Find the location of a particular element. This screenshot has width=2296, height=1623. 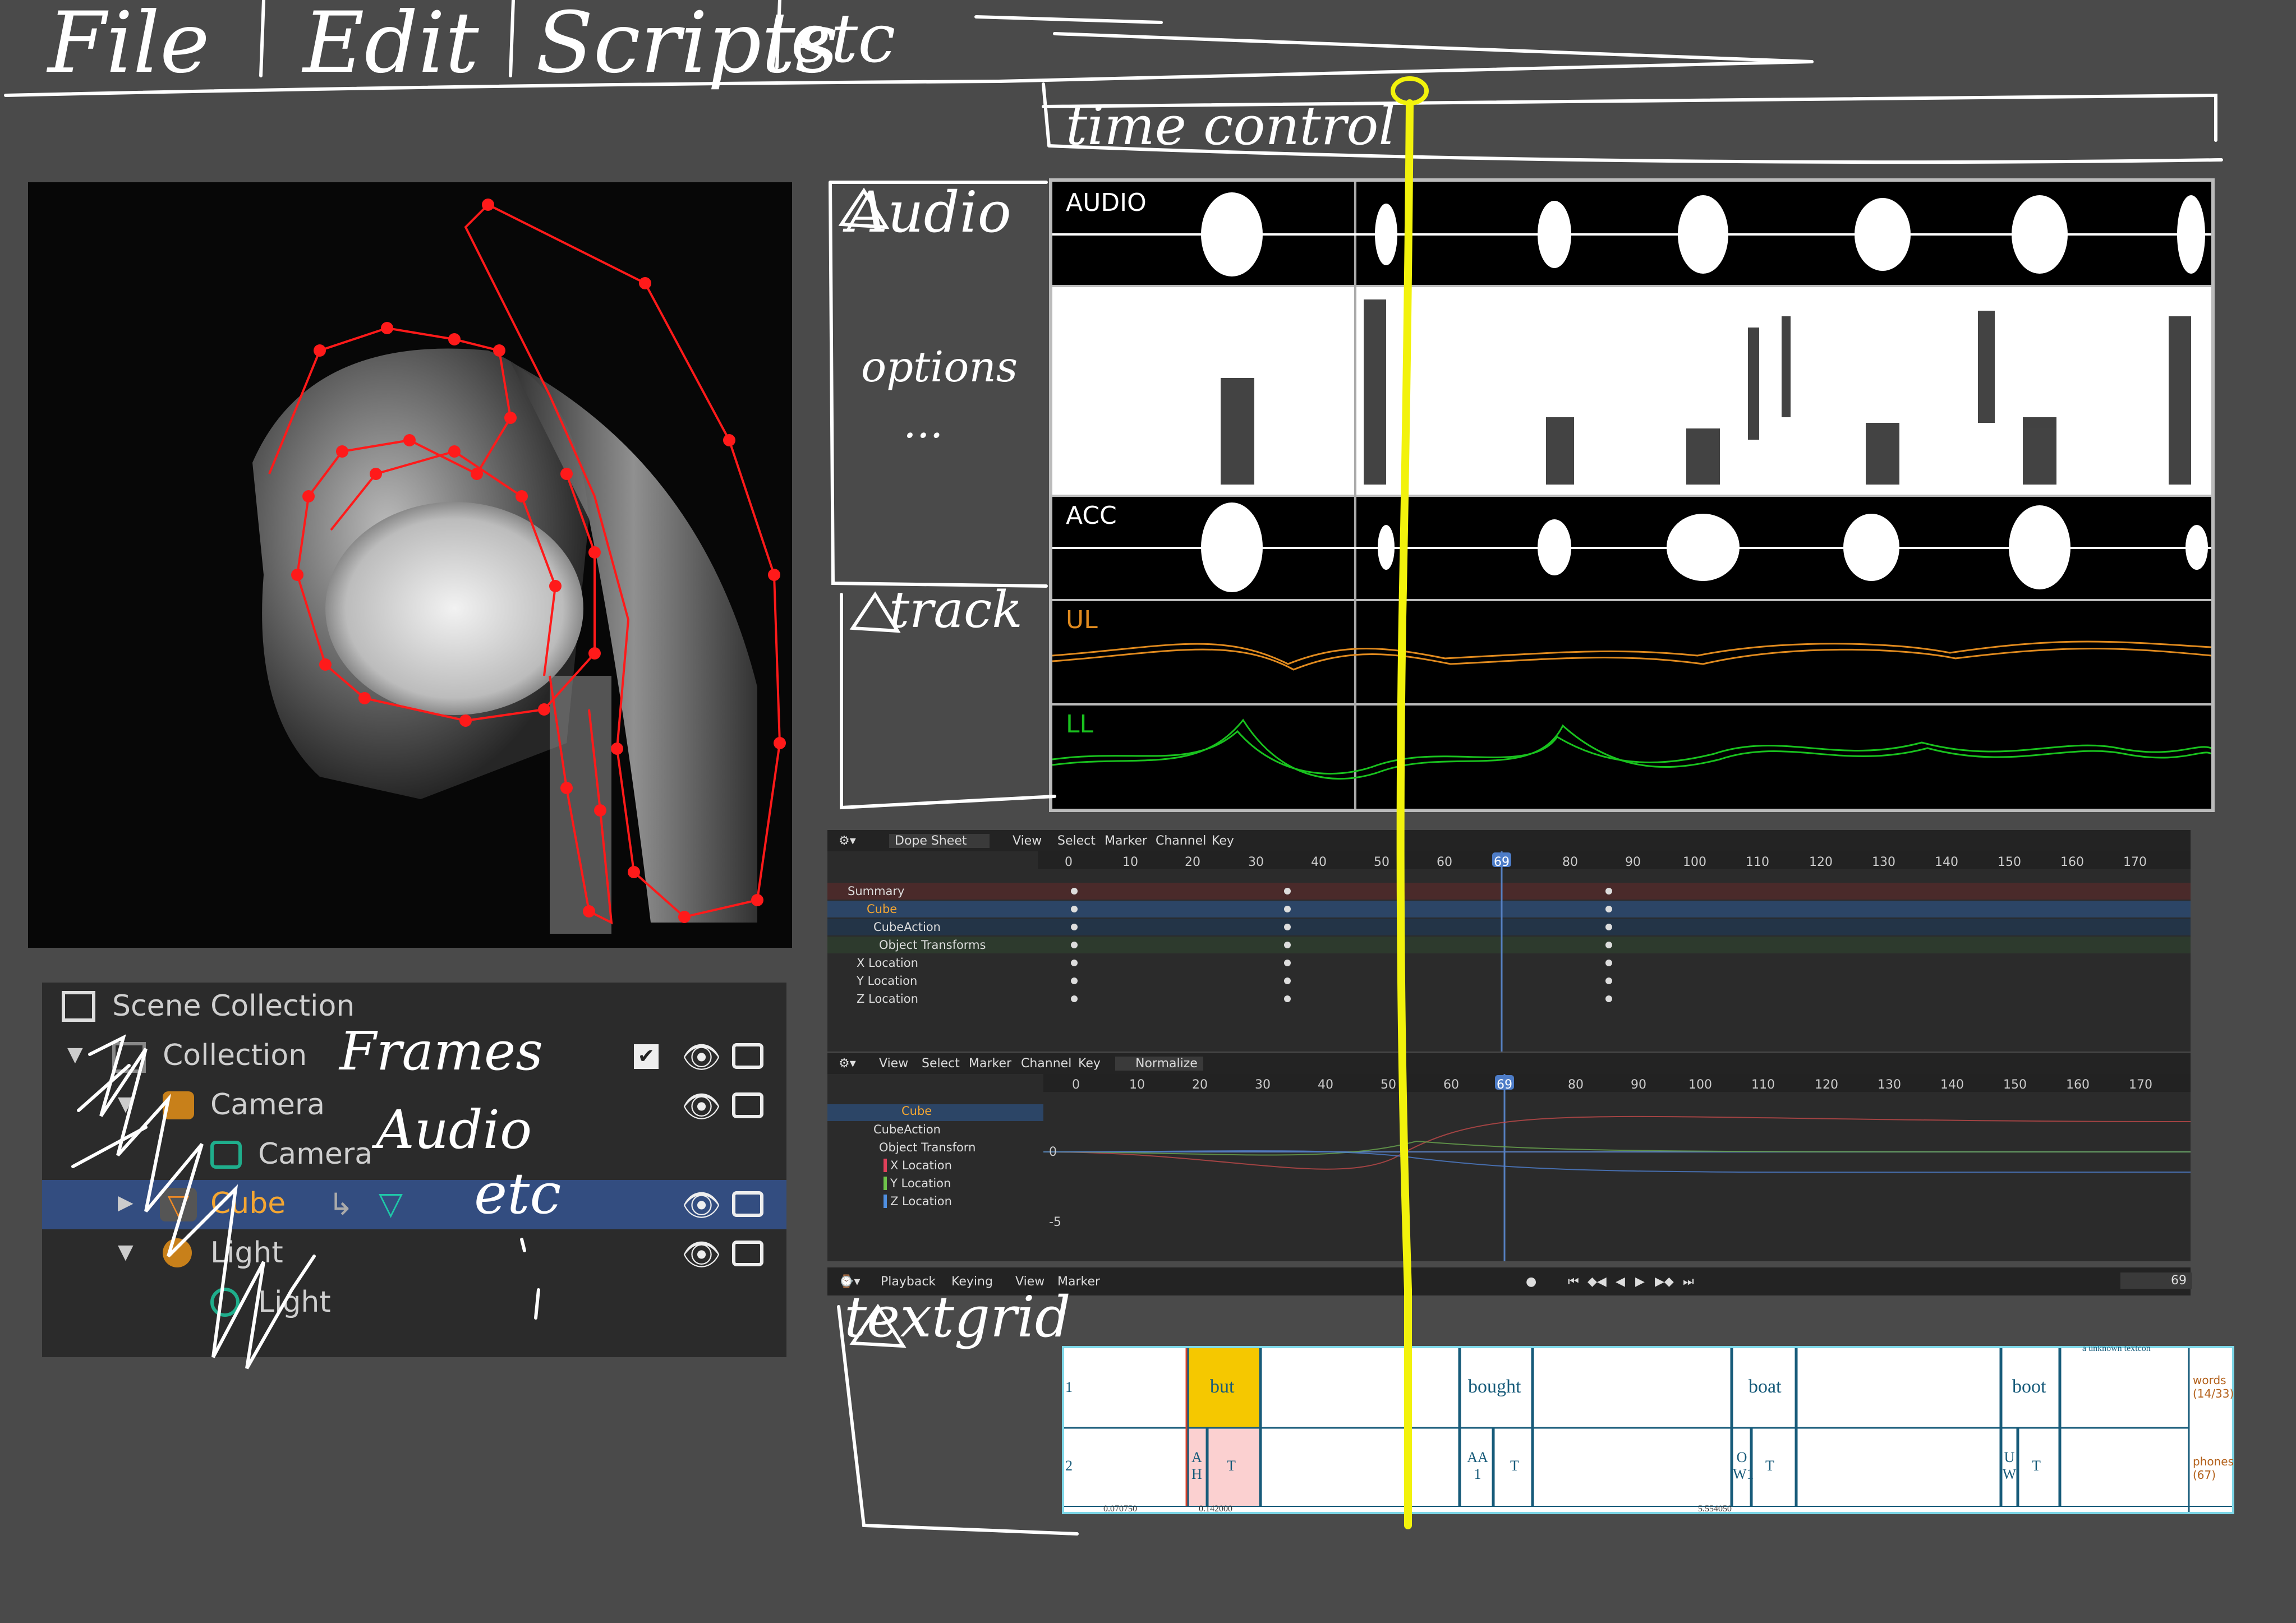

mode-dropdown: Dope Sheet is located at coordinates (939, 841).